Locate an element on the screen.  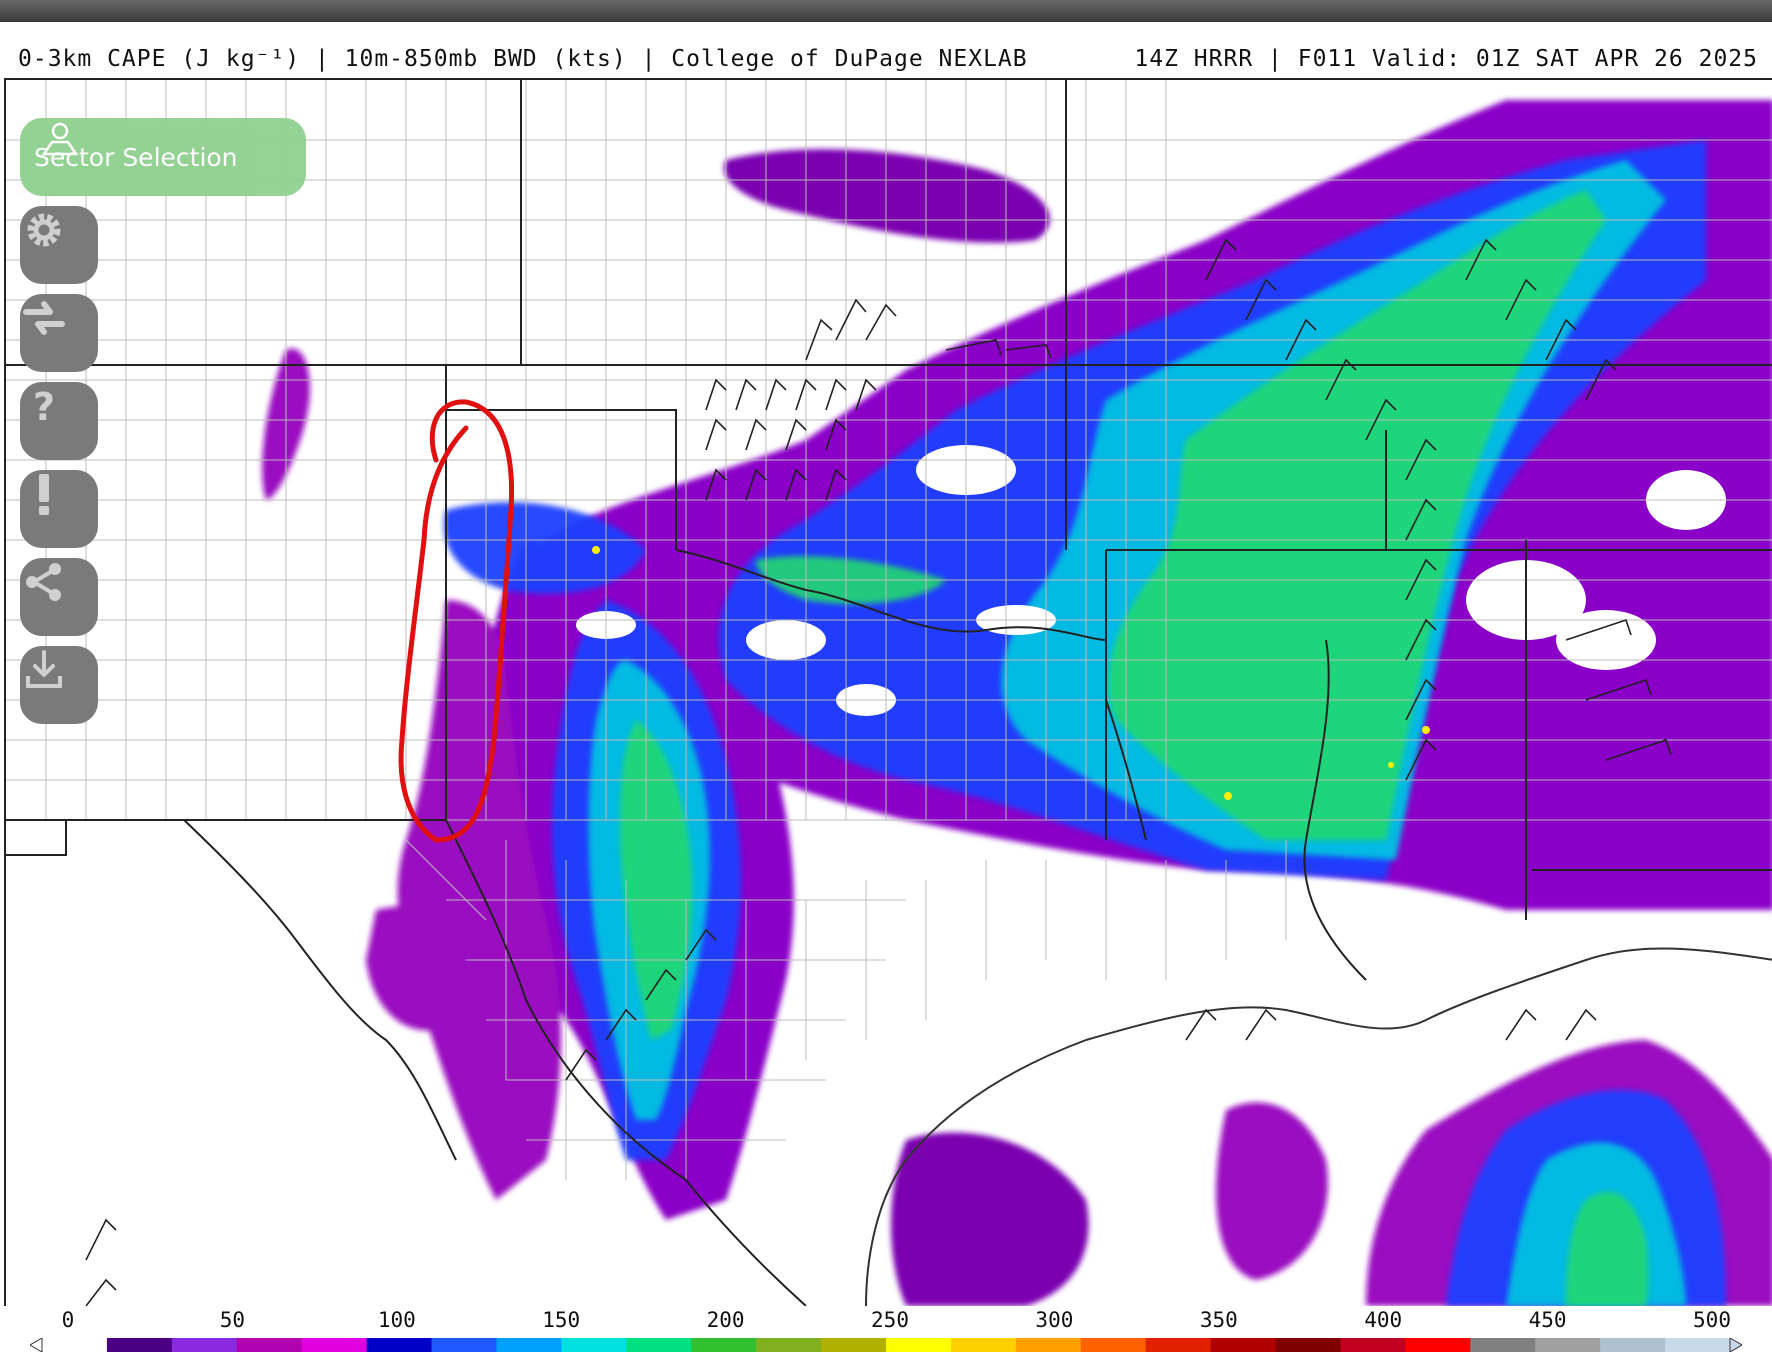
legend-tick-400: 400 is located at coordinates (1383, 1320).